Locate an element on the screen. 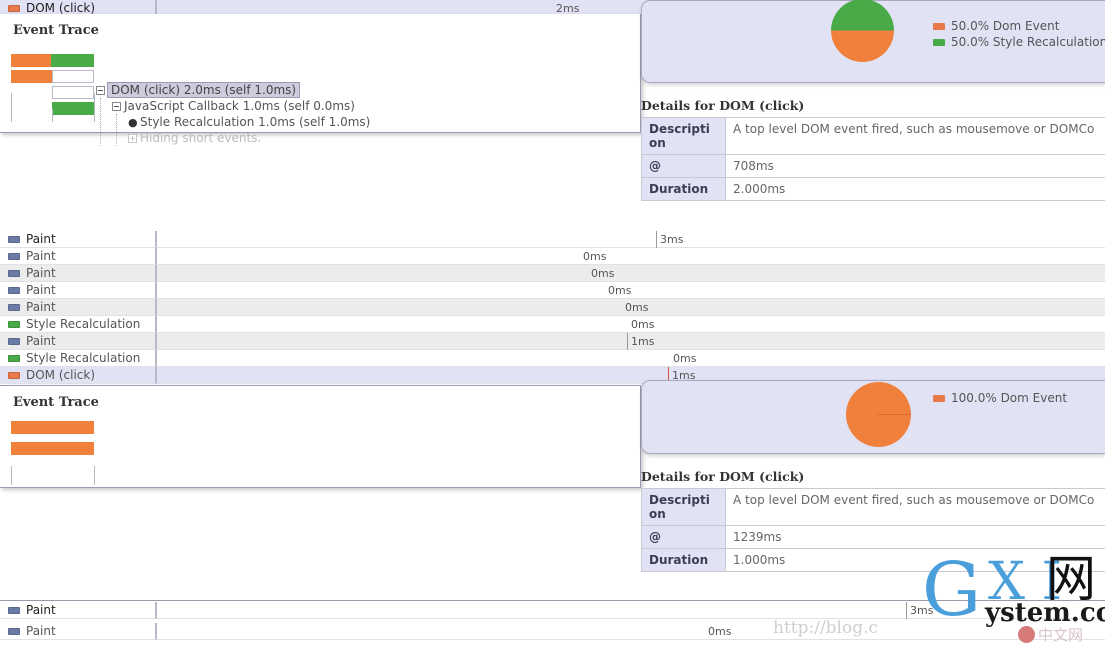 The image size is (1105, 647). details-value: 1239ms is located at coordinates (915, 537).